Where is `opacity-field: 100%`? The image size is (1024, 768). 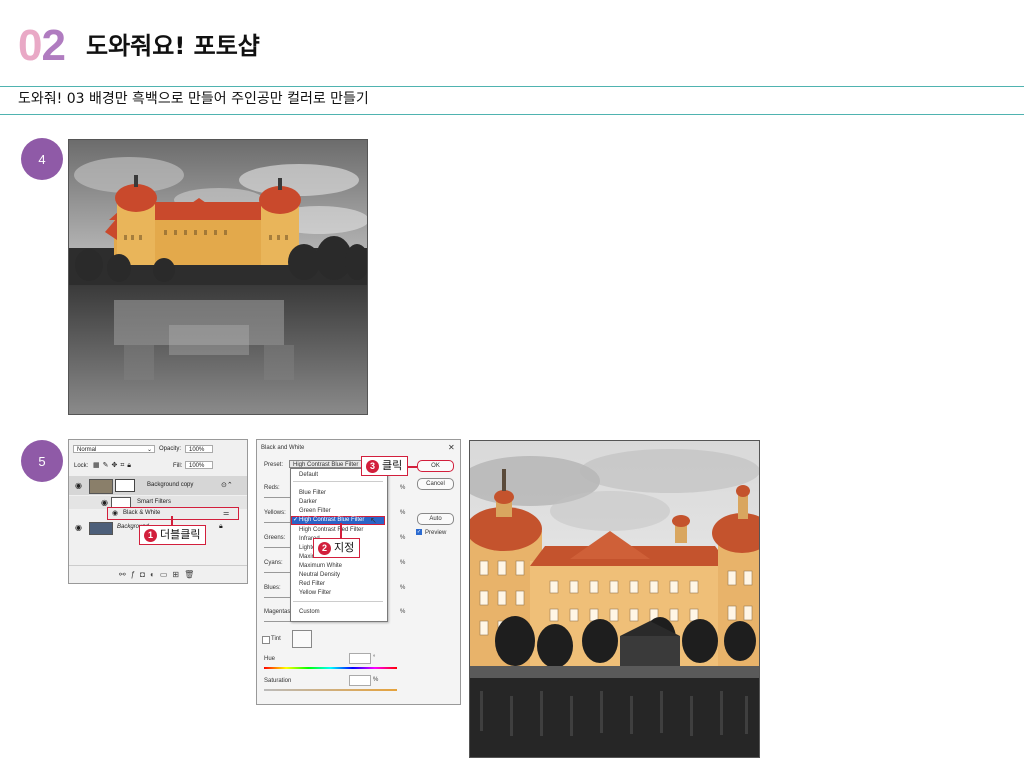 opacity-field: 100% is located at coordinates (199, 449).